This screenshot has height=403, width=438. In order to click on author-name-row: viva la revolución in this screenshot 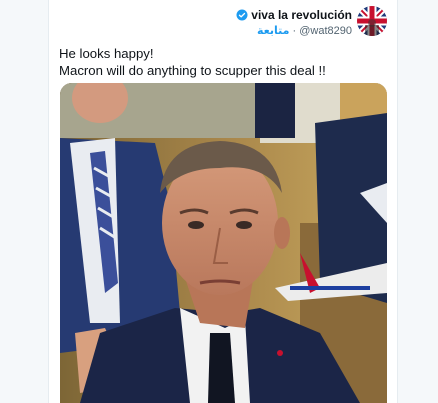, I will do `click(294, 15)`.